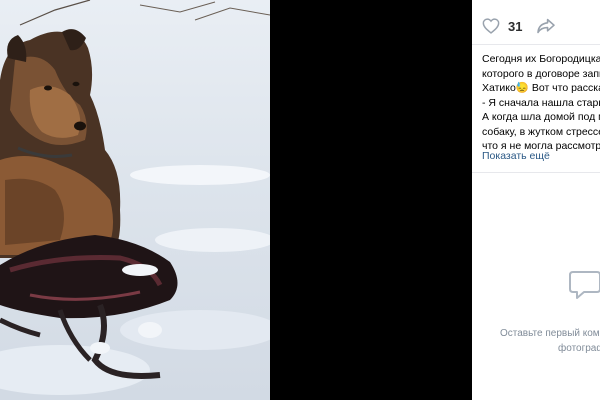 This screenshot has height=400, width=600. I want to click on divider, so click(536, 172).